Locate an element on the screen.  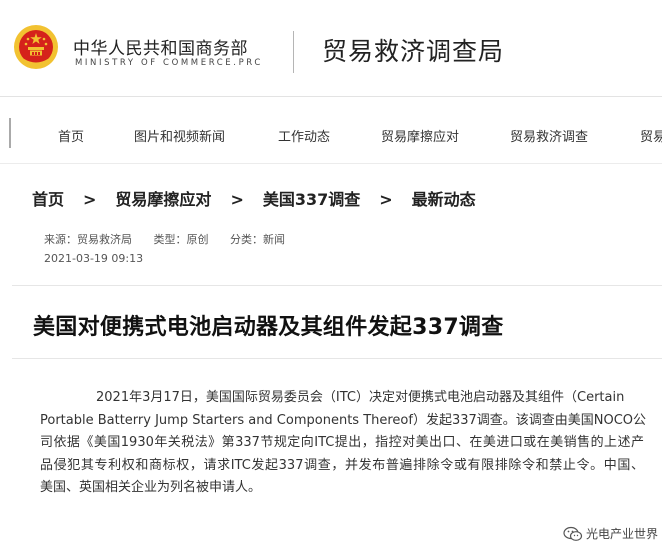
meta-category: 分类：新闻 is located at coordinates (257, 239).